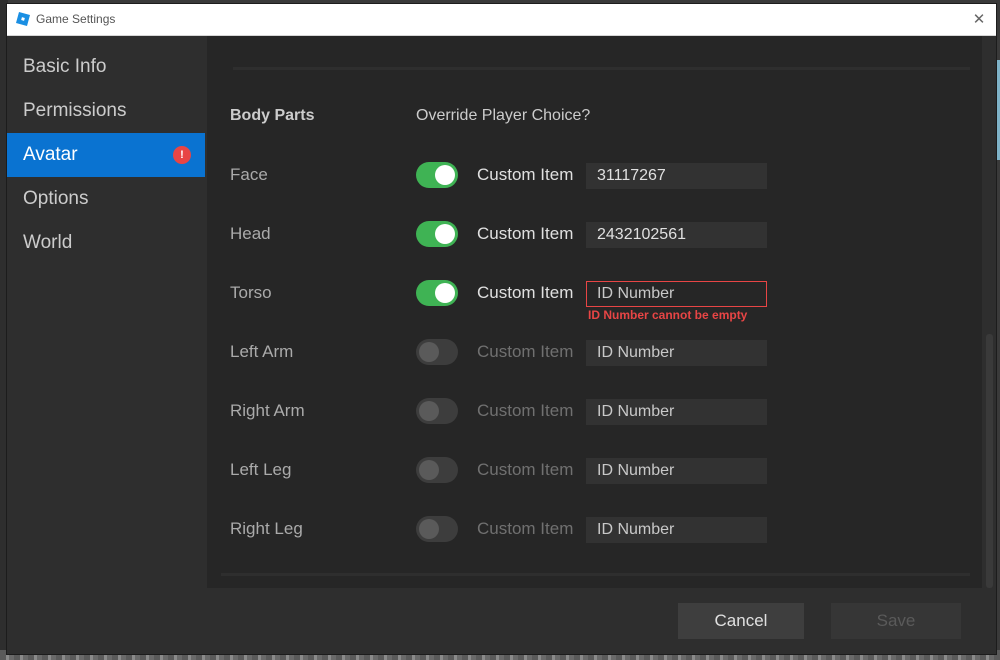 The width and height of the screenshot is (1000, 660). Describe the element at coordinates (249, 174) in the screenshot. I see `body-part-label: Face` at that location.